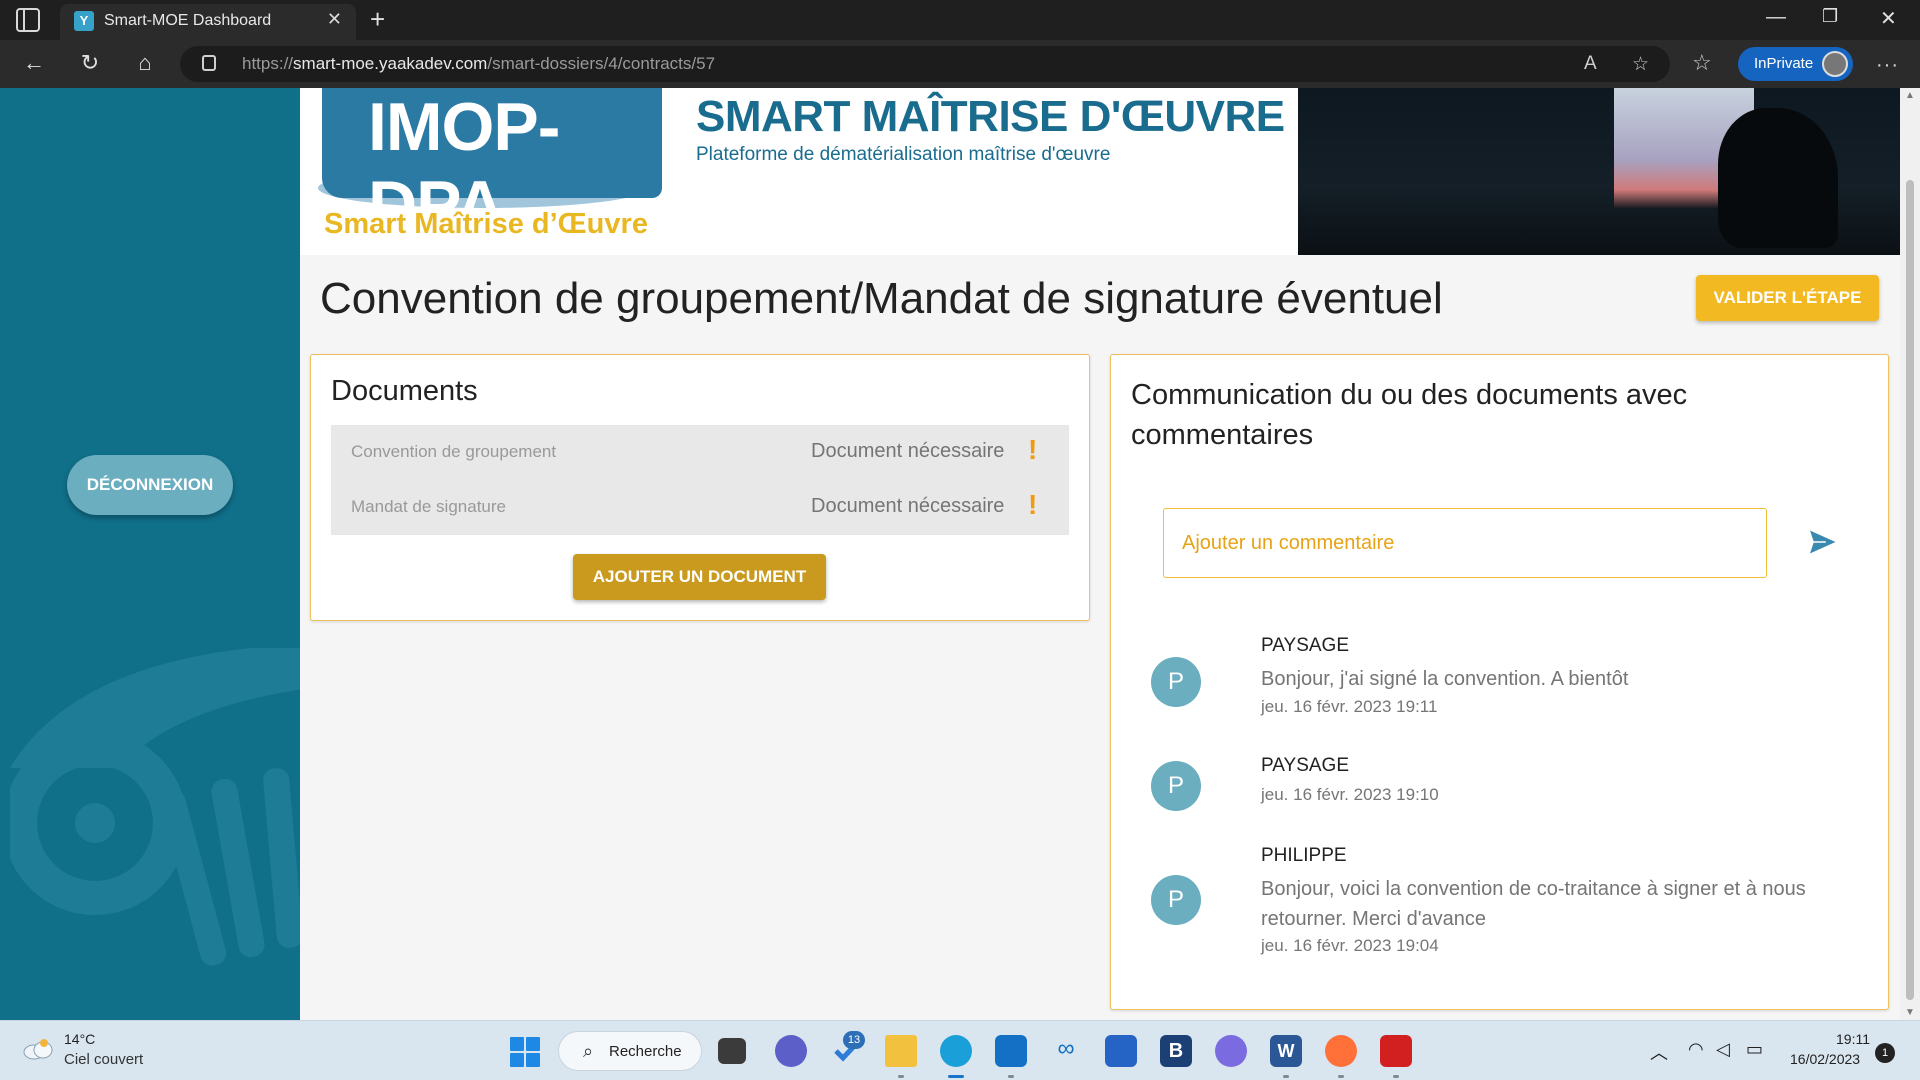 This screenshot has width=1920, height=1080. I want to click on close-window-icon: ✕, so click(1888, 18).